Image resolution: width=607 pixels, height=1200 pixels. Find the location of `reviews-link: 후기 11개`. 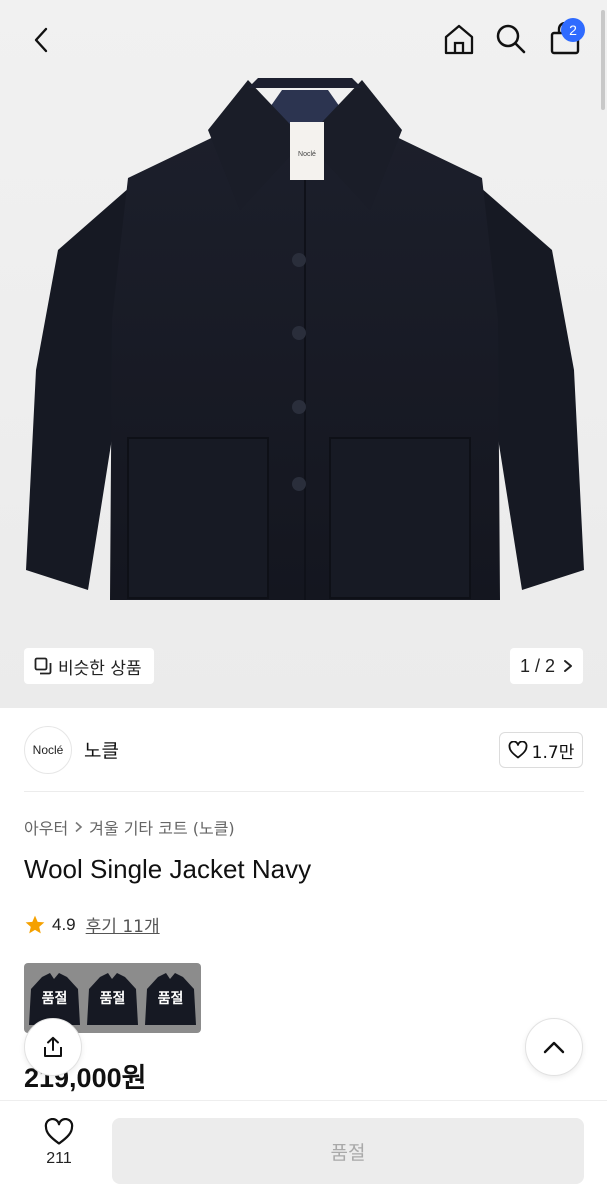

reviews-link: 후기 11개 is located at coordinates (123, 924).